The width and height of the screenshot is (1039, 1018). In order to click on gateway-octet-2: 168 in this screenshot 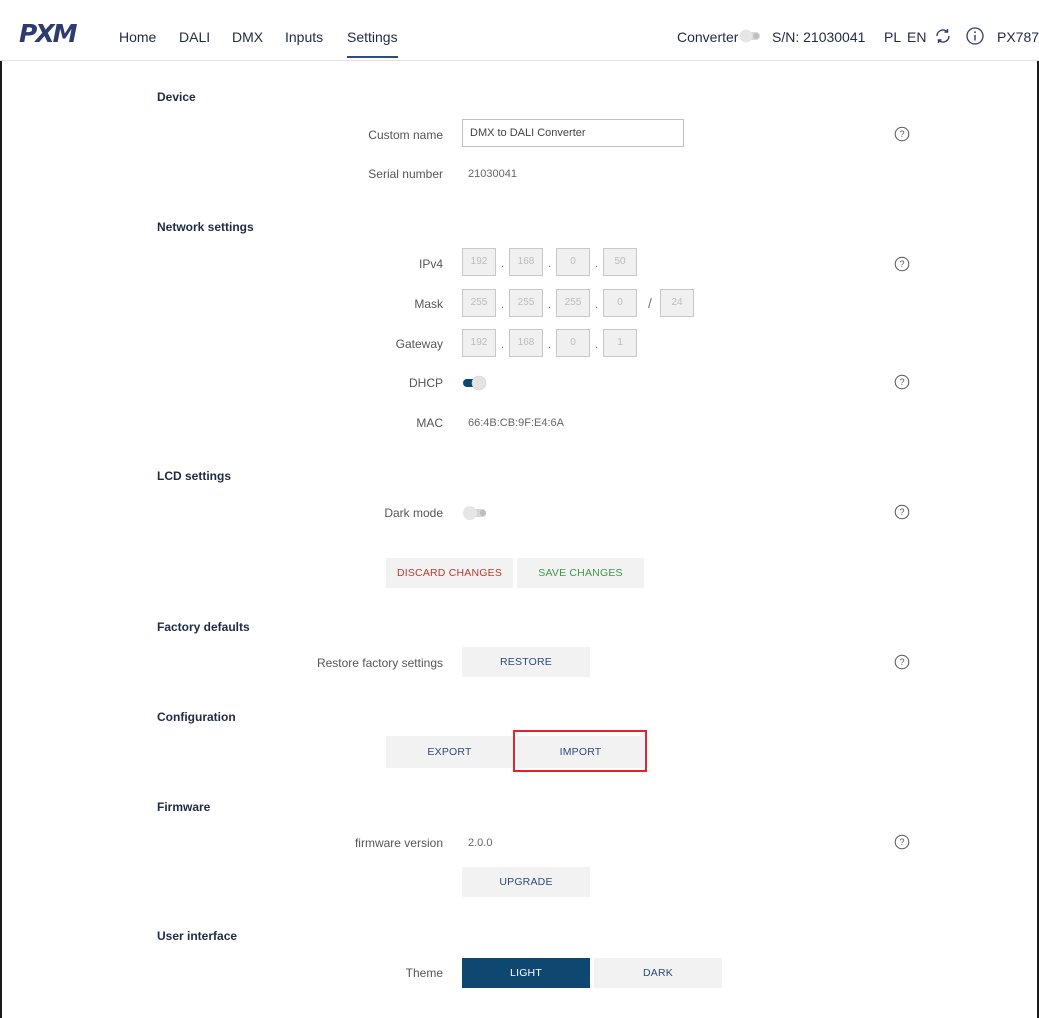, I will do `click(526, 343)`.